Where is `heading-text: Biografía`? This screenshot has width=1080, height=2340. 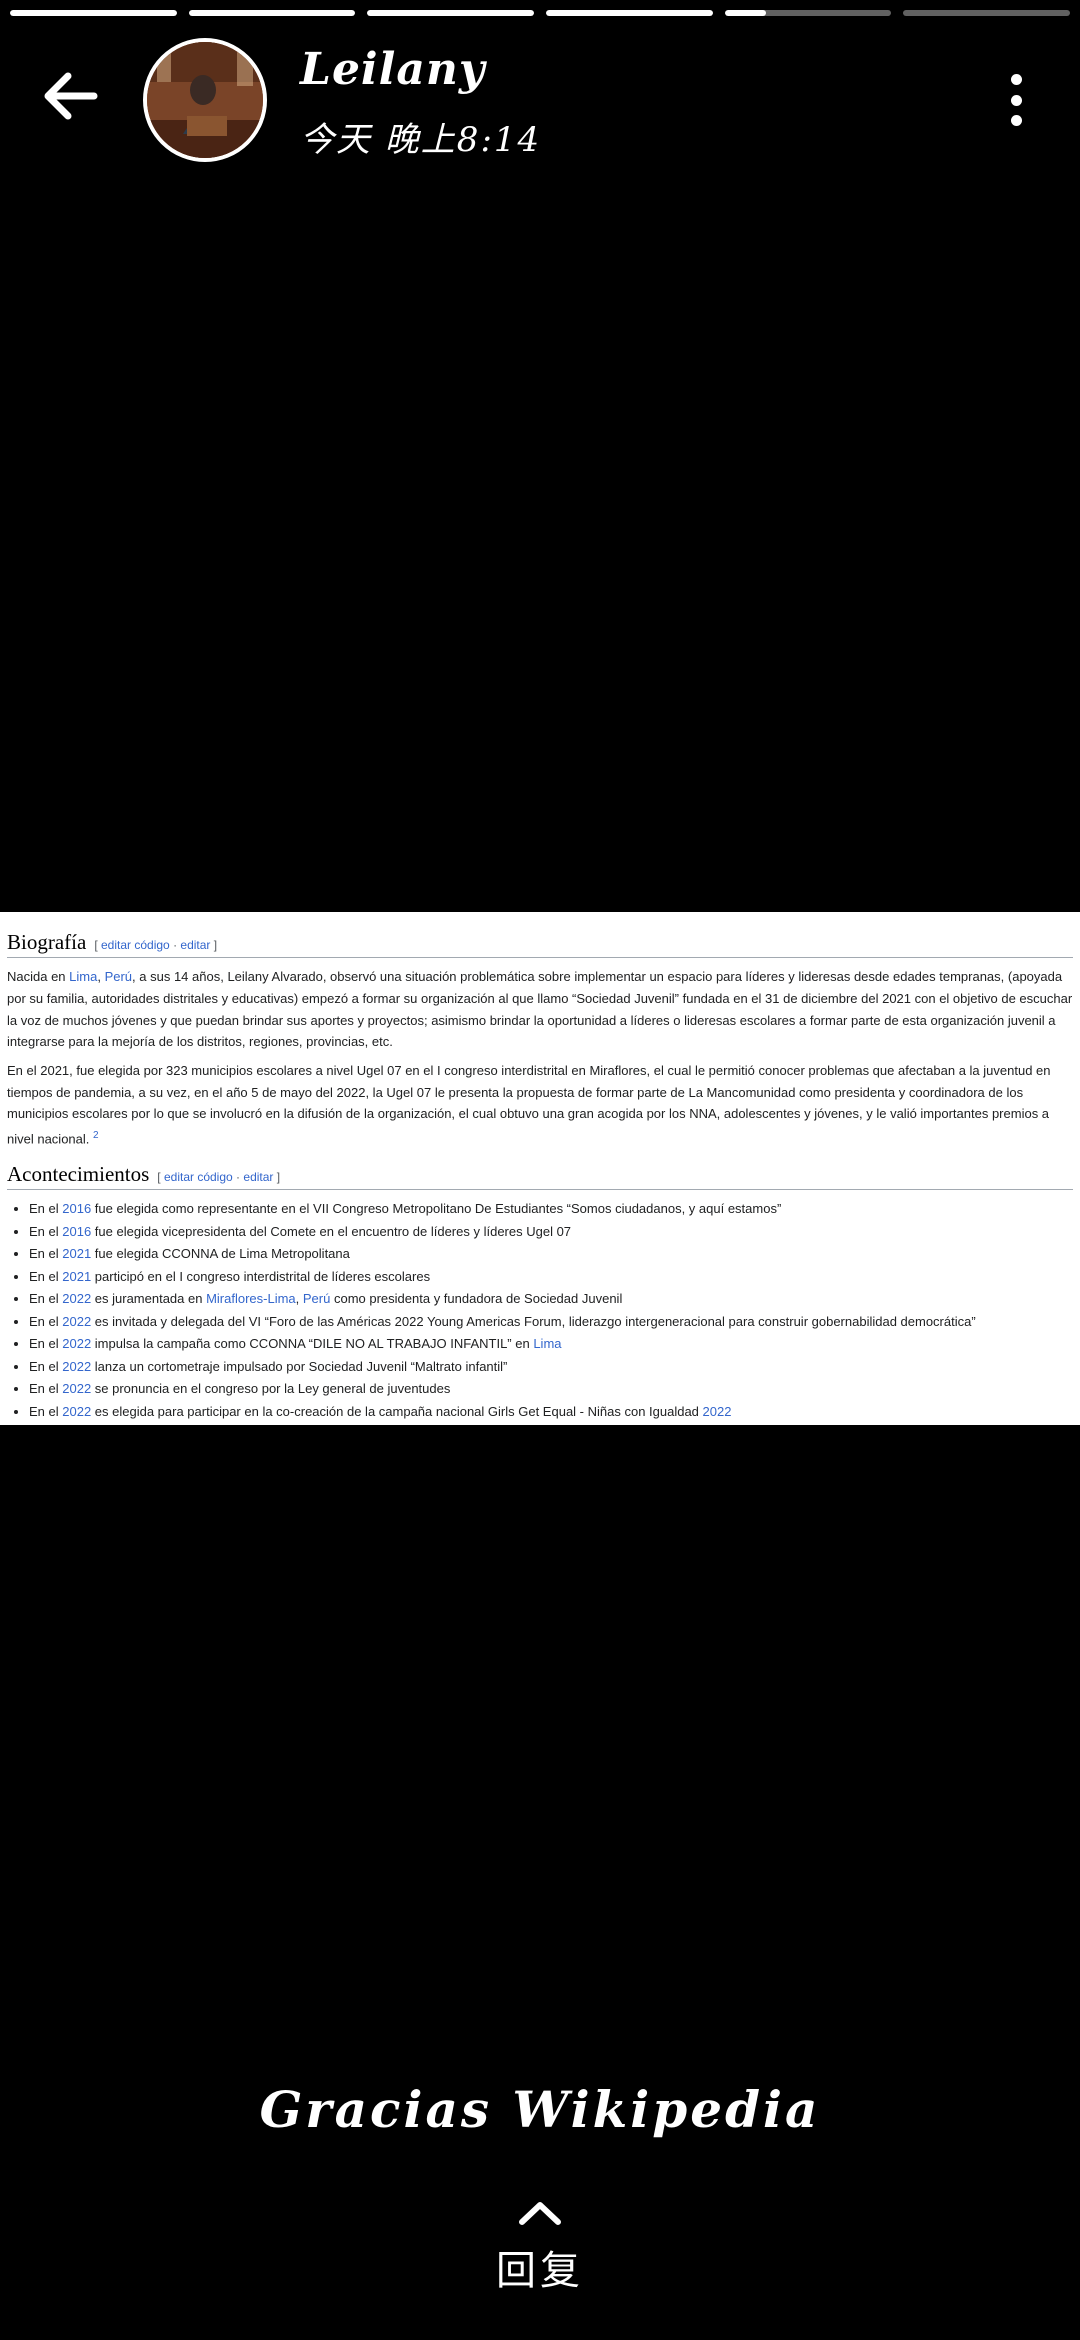 heading-text: Biografía is located at coordinates (47, 942).